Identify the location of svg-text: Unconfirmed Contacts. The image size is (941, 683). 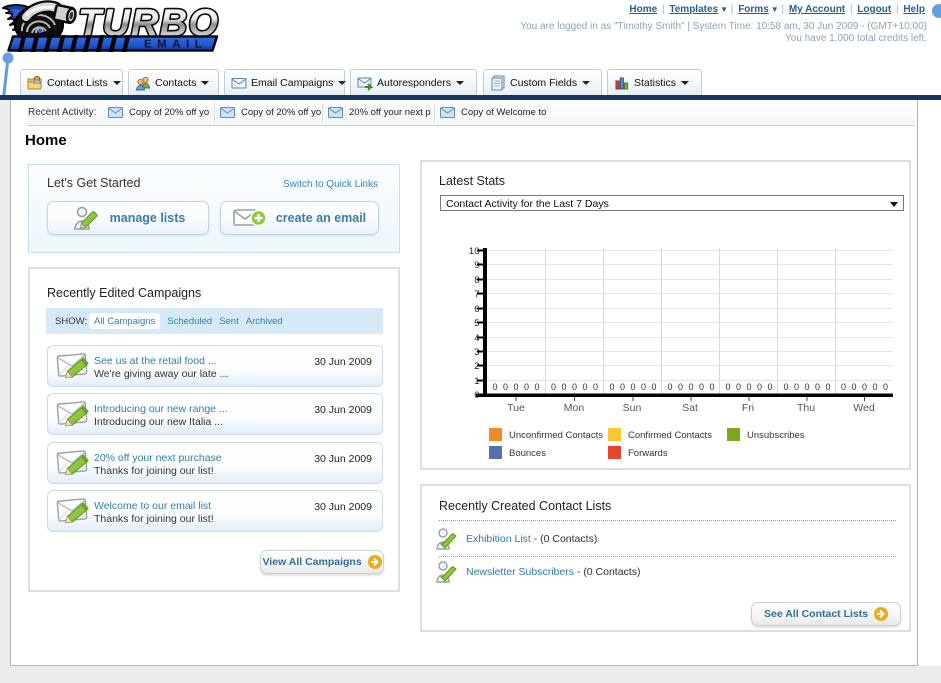
(556, 435).